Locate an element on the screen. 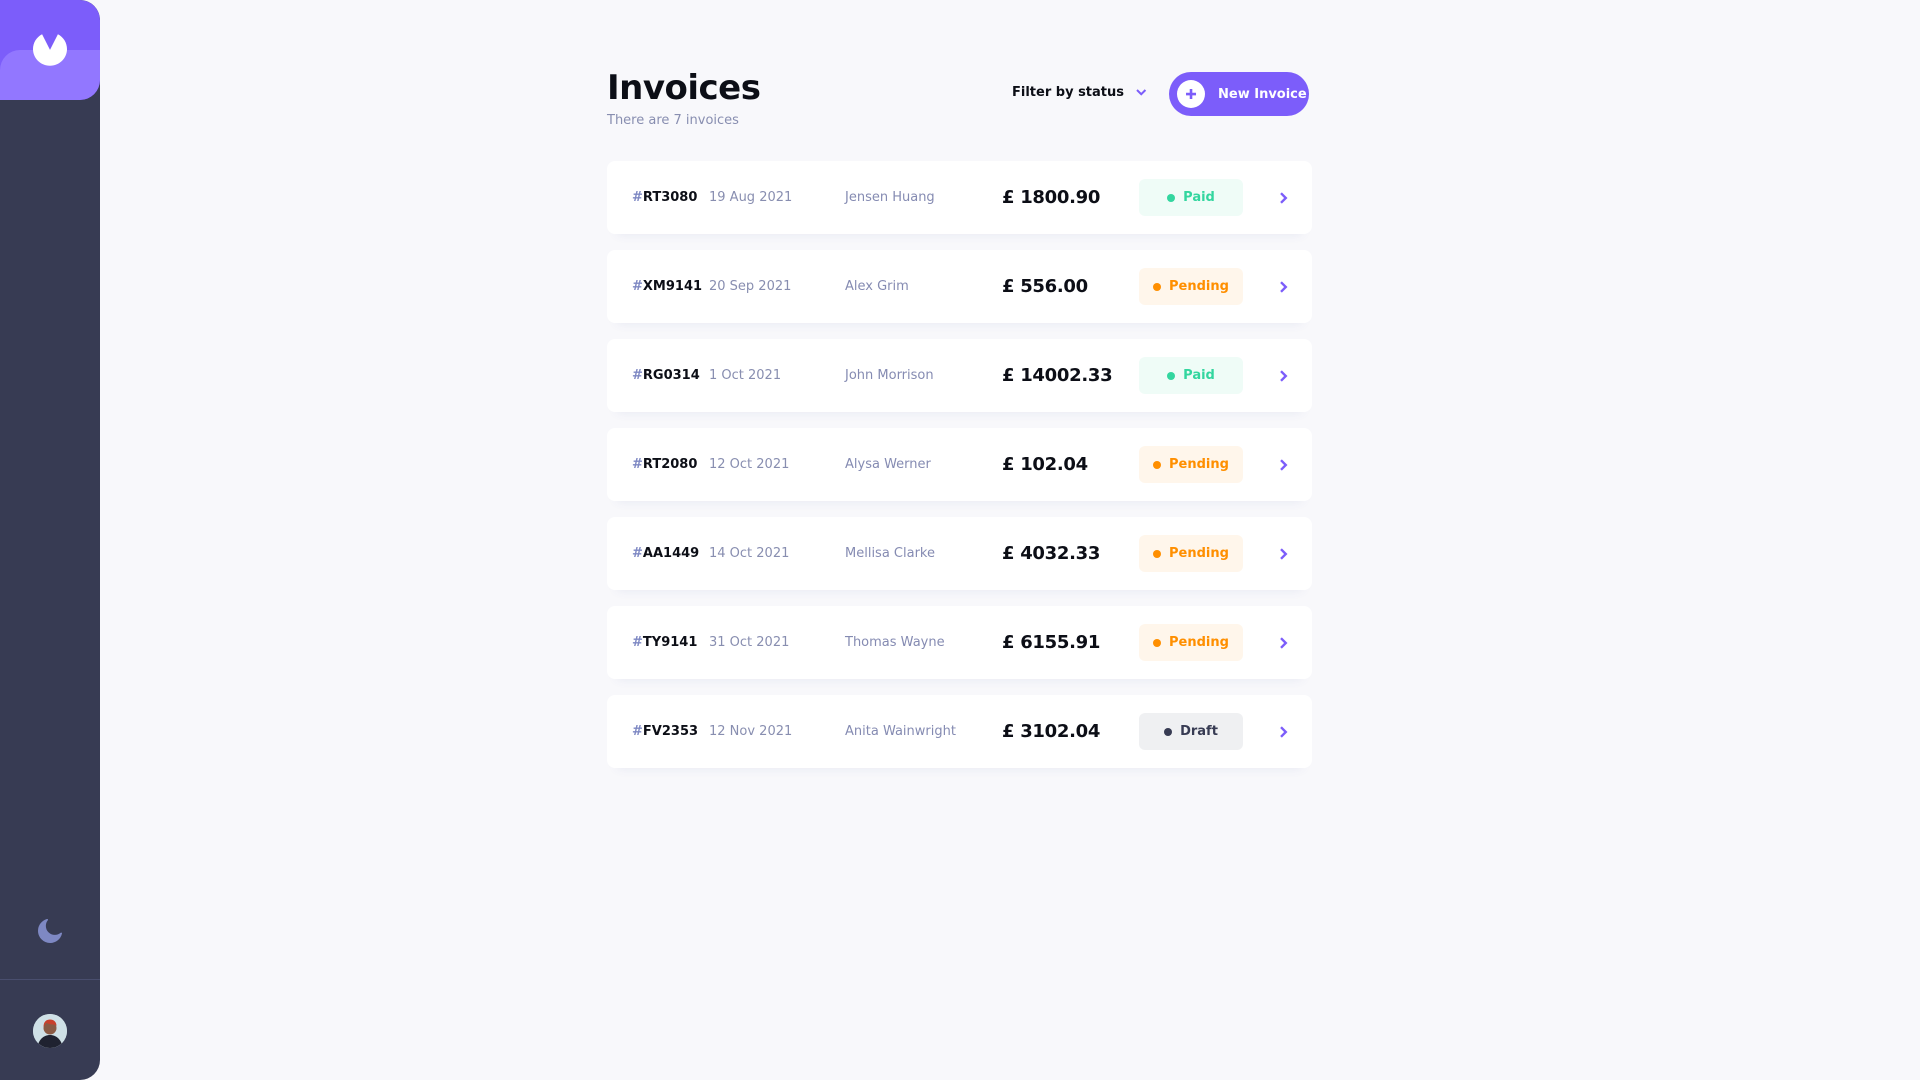 This screenshot has height=1080, width=1920. invoice-id: # RT2080 is located at coordinates (664, 464).